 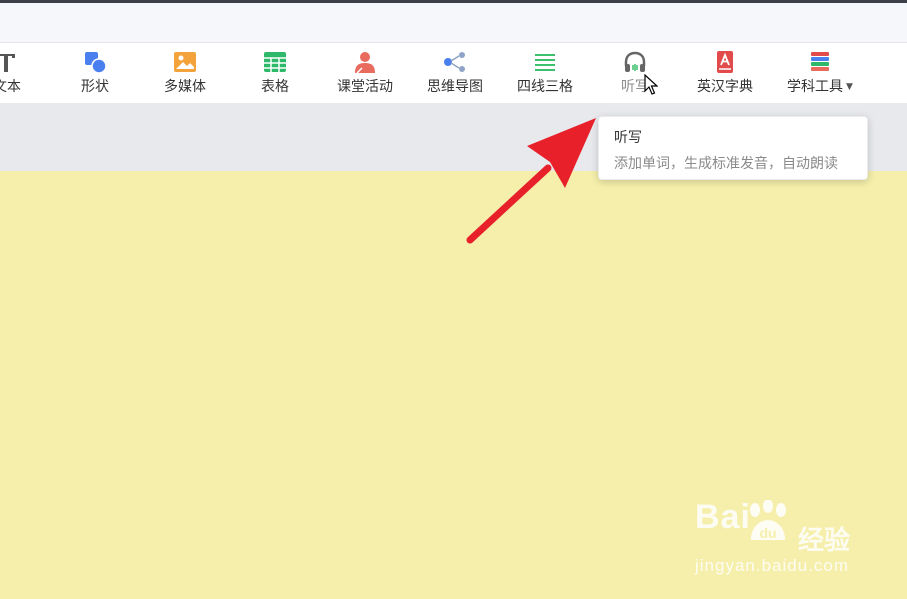 What do you see at coordinates (7, 63) in the screenshot?
I see `text-icon` at bounding box center [7, 63].